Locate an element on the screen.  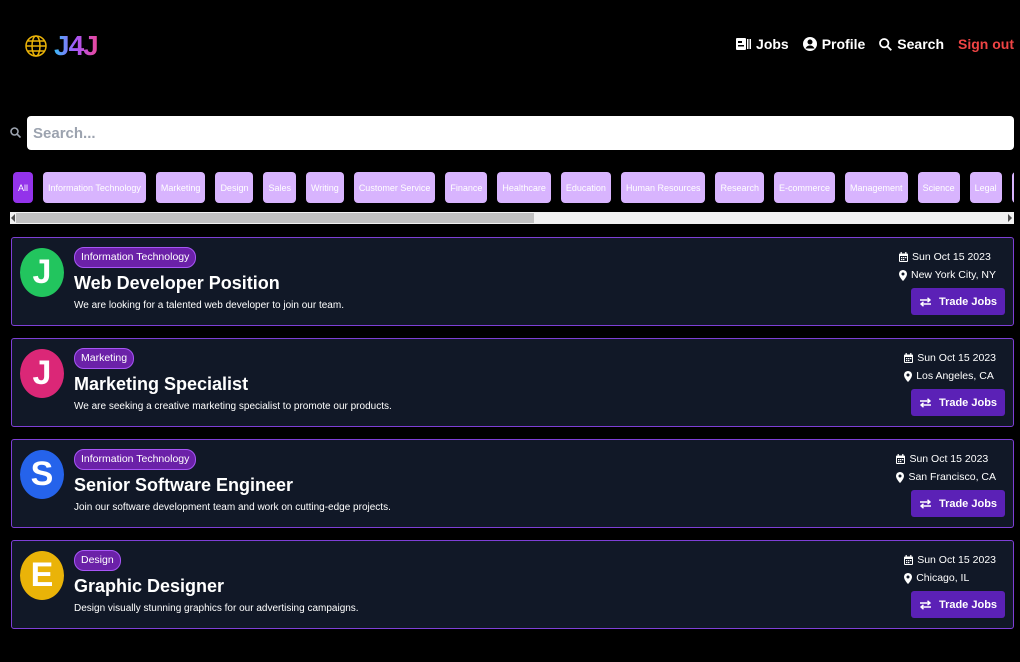
category-chip: All is located at coordinates (23, 187).